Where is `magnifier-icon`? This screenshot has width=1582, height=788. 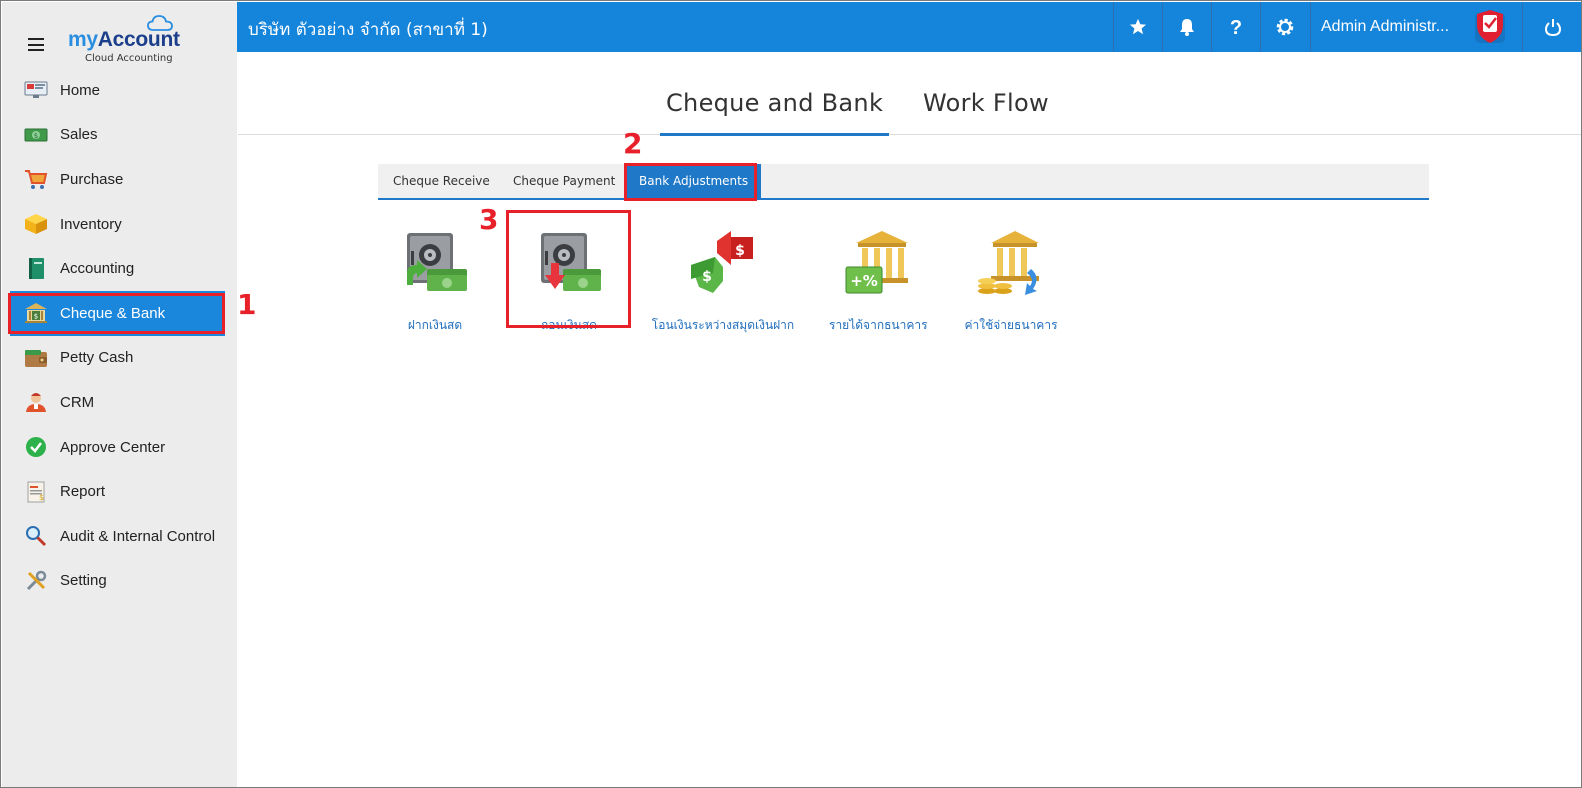 magnifier-icon is located at coordinates (36, 536).